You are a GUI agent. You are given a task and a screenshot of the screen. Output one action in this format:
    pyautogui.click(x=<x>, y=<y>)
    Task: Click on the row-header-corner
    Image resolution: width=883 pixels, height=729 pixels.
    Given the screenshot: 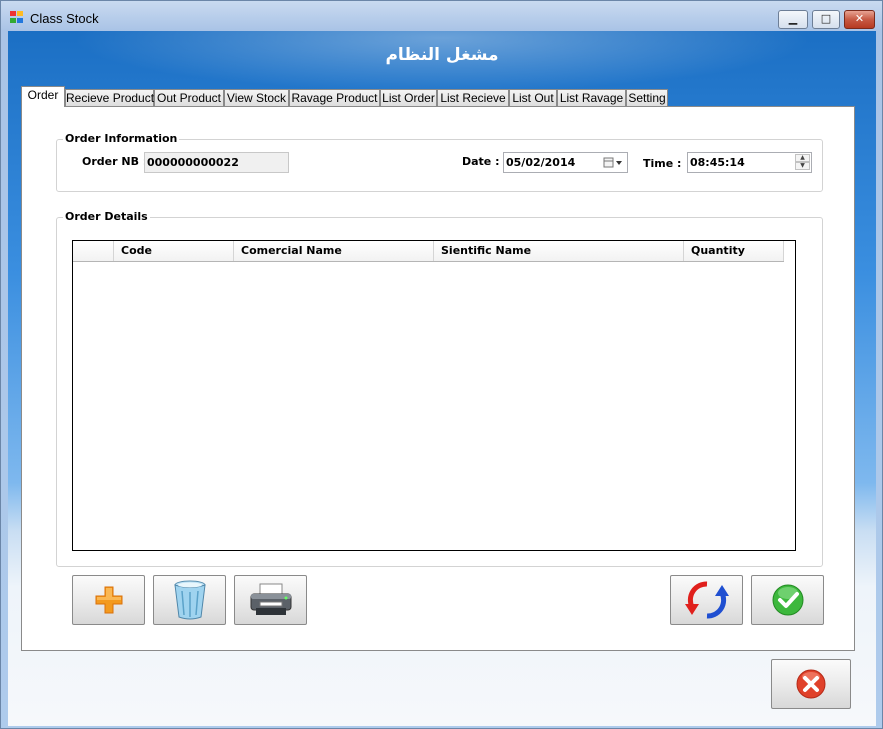 What is the action you would take?
    pyautogui.click(x=93, y=251)
    